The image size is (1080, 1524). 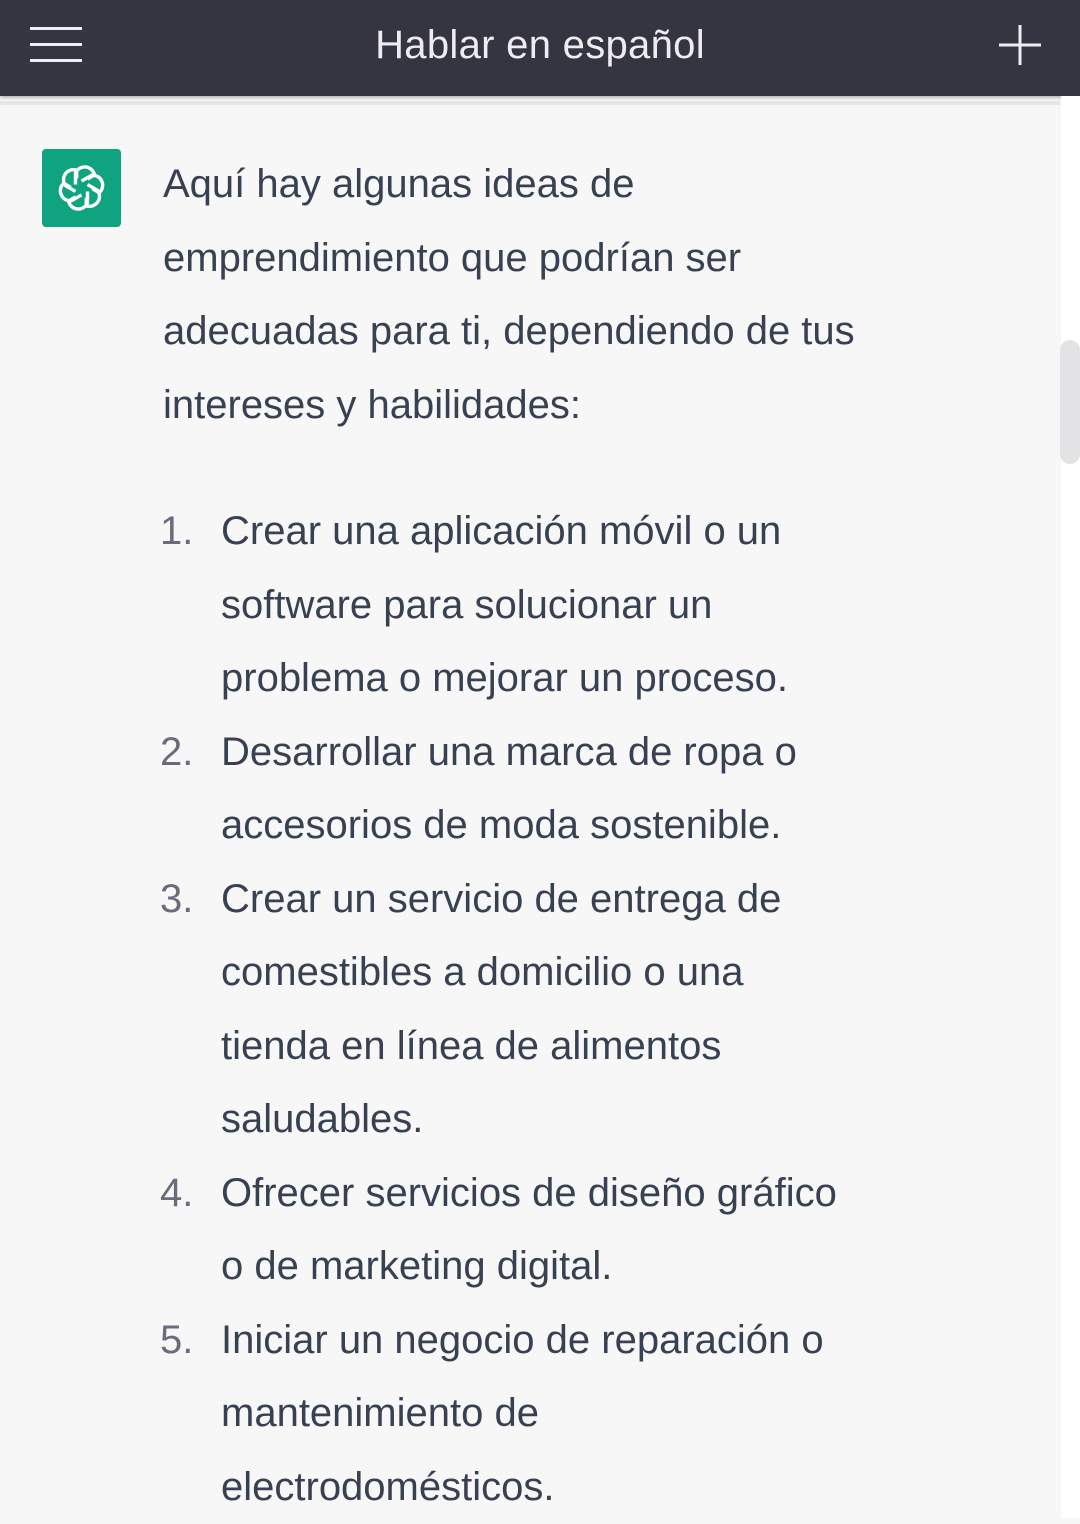 What do you see at coordinates (81, 188) in the screenshot?
I see `openai-logo-icon` at bounding box center [81, 188].